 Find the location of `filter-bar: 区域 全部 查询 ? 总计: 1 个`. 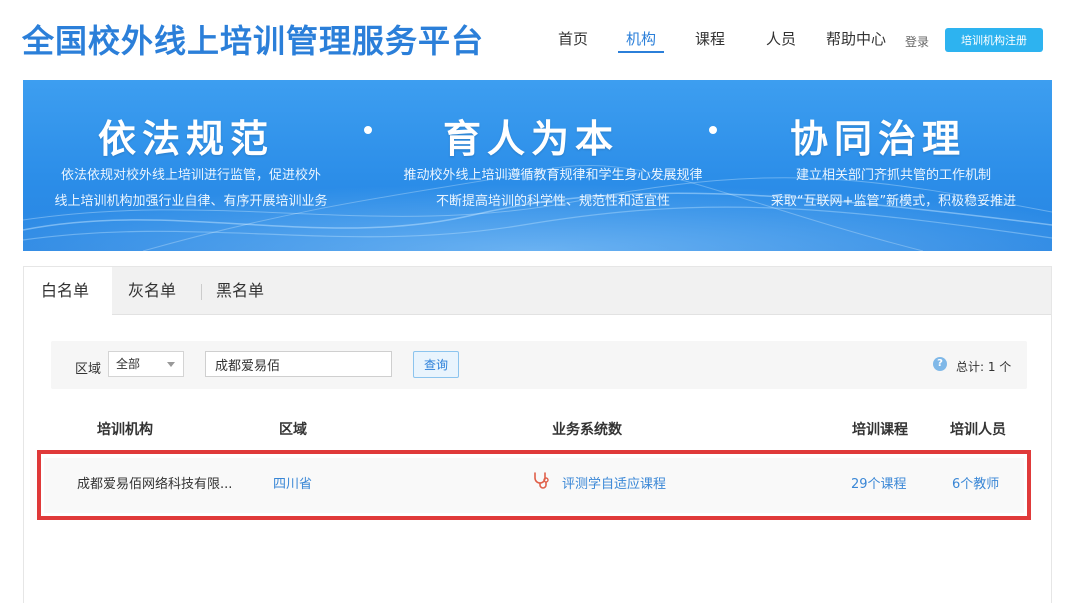

filter-bar: 区域 全部 查询 ? 总计: 1 个 is located at coordinates (539, 365).